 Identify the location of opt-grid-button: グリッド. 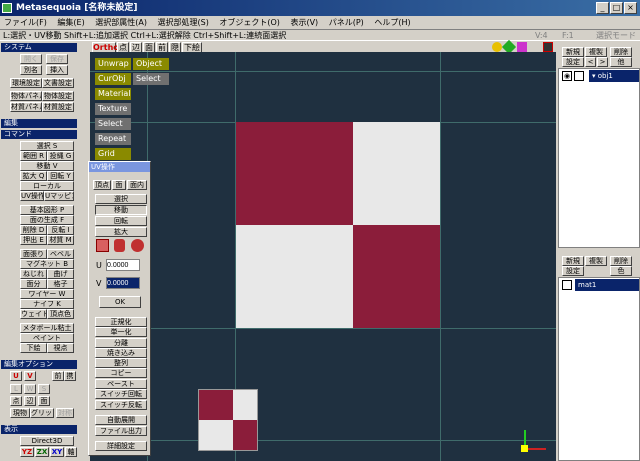
(42, 413).